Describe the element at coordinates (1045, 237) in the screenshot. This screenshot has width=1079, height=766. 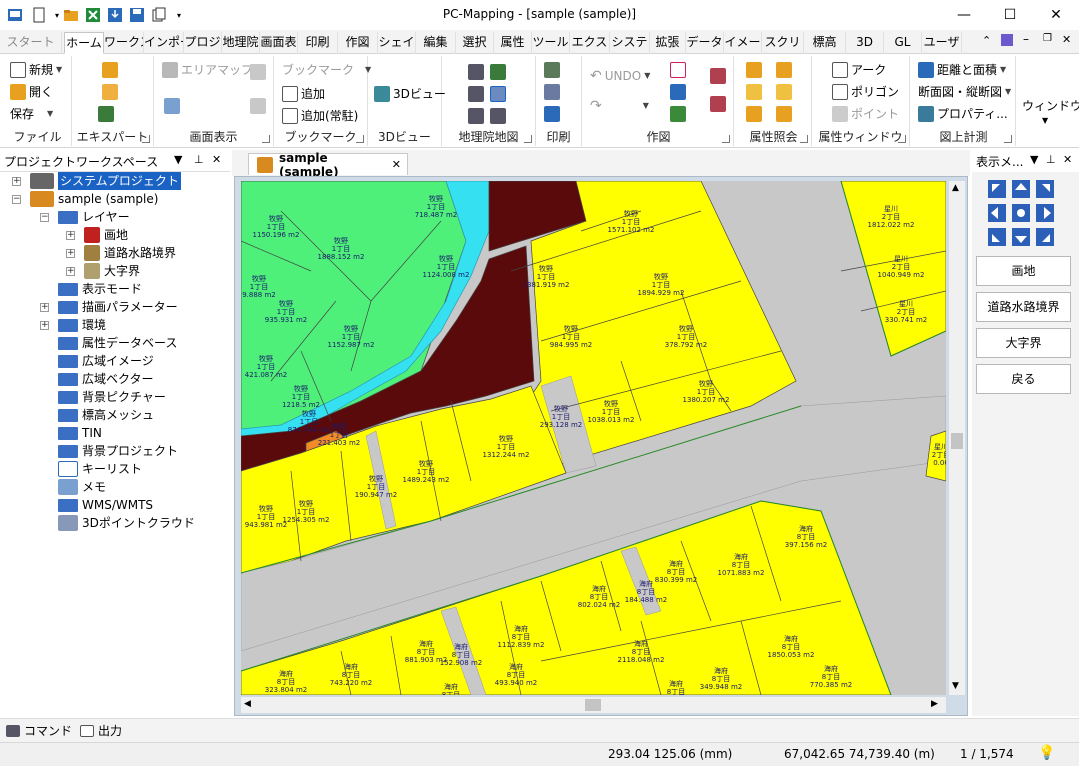
I see `pan-southeast-icon` at that location.